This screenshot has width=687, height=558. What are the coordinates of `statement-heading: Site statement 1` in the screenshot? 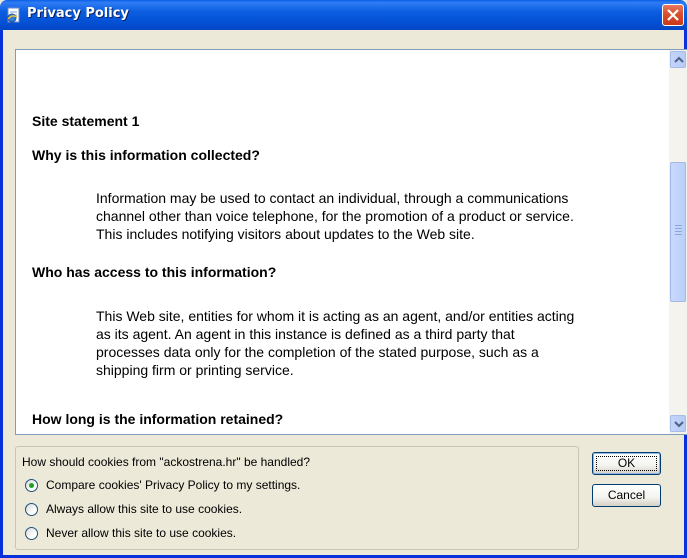 It's located at (86, 121).